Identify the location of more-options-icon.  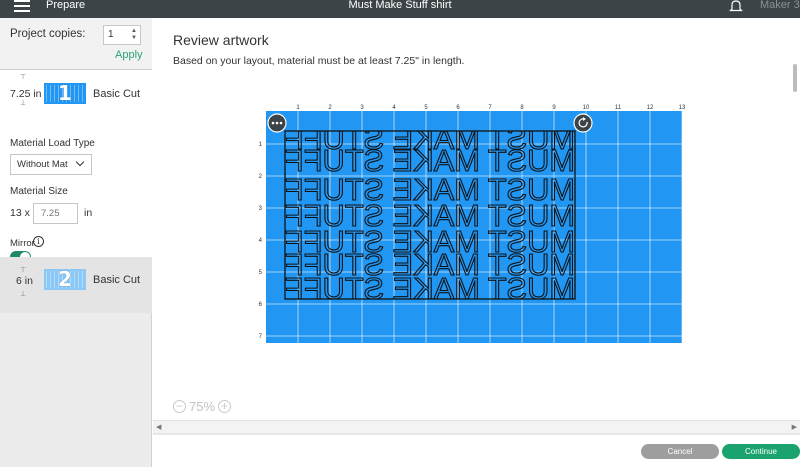
(277, 123).